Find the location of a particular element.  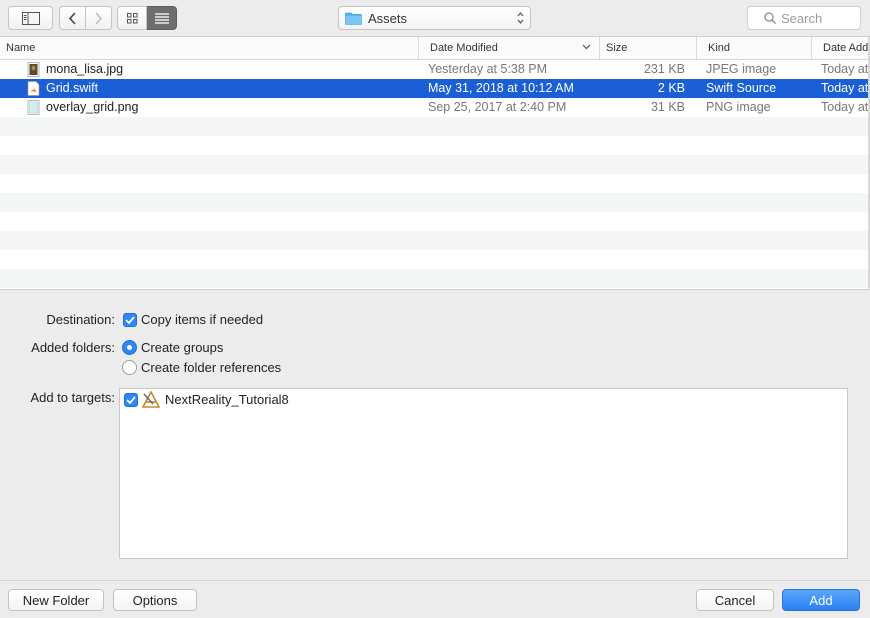

png-file-icon is located at coordinates (33, 107).